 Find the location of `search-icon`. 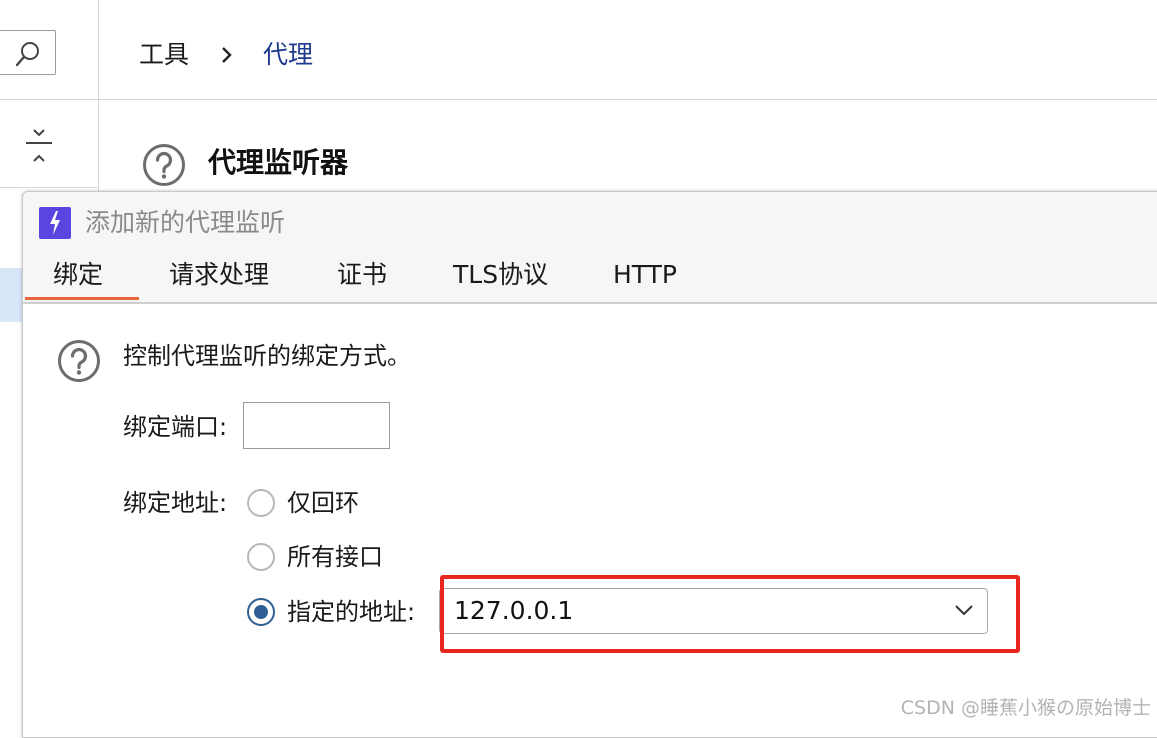

search-icon is located at coordinates (27, 54).